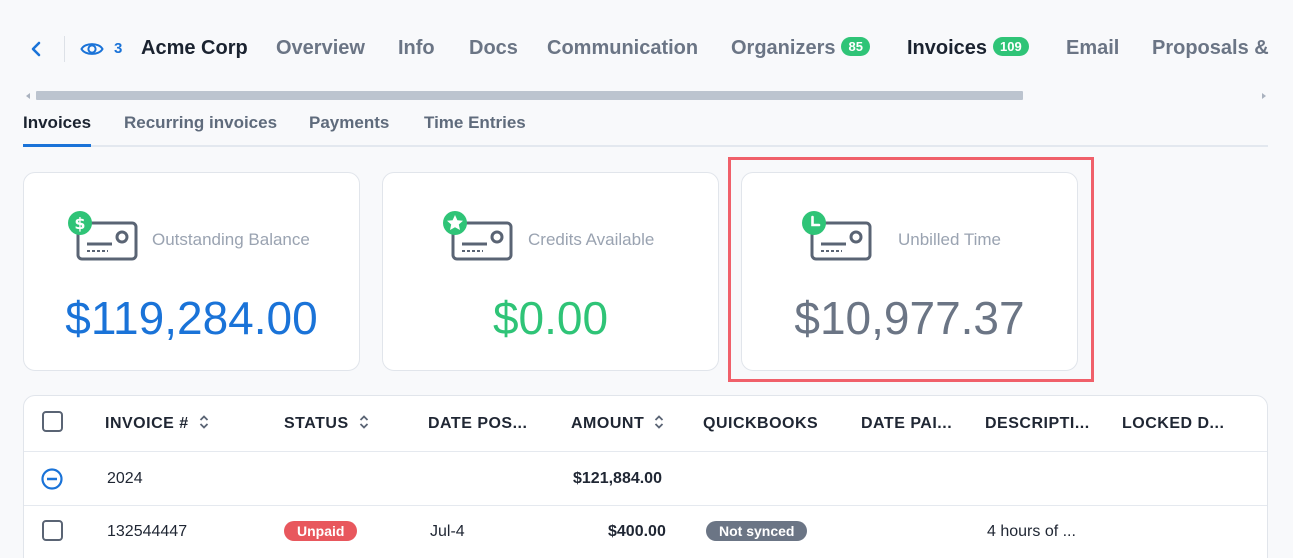  I want to click on tab-organizers-label: Organizers, so click(783, 48).